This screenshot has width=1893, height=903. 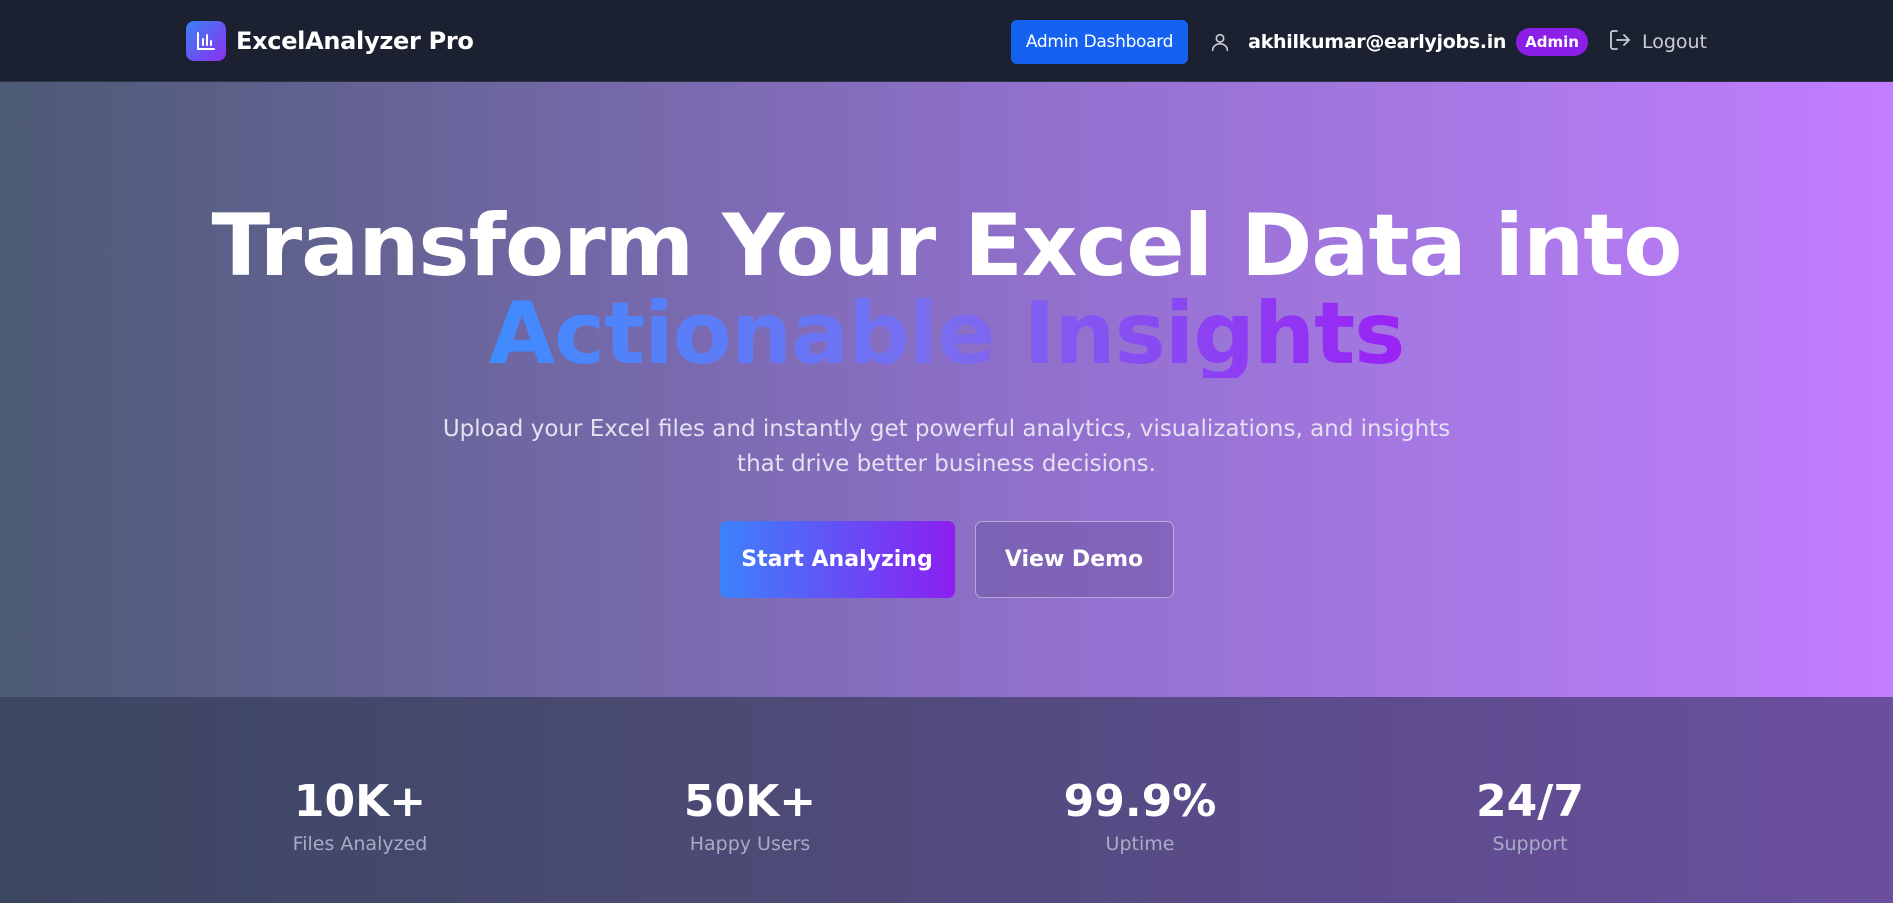 What do you see at coordinates (1074, 559) in the screenshot?
I see `view-demo-button: View Demo` at bounding box center [1074, 559].